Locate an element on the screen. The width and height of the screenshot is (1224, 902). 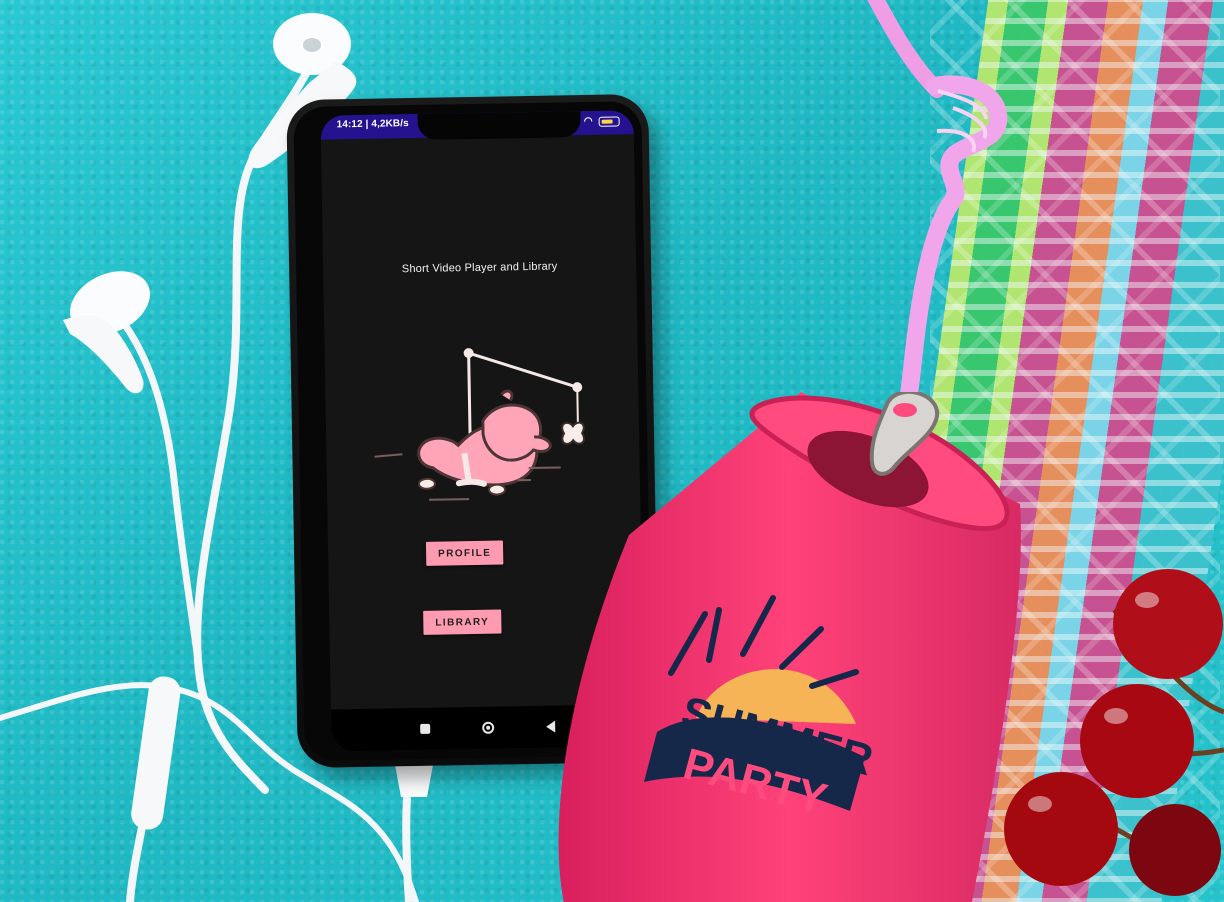
library-button: LIBRARY is located at coordinates (462, 622).